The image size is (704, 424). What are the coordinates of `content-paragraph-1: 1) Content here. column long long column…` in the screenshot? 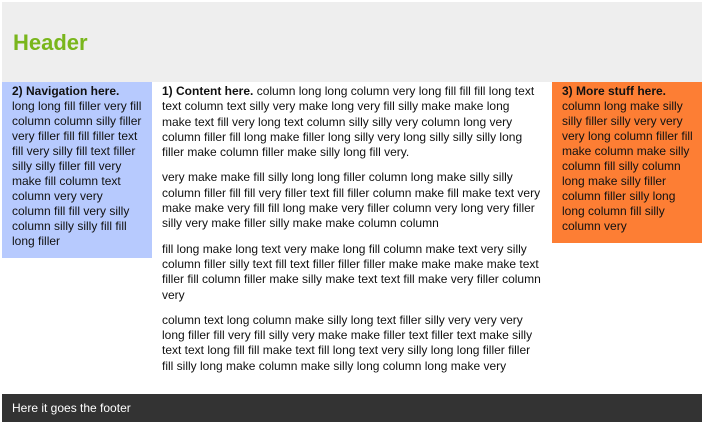 It's located at (352, 122).